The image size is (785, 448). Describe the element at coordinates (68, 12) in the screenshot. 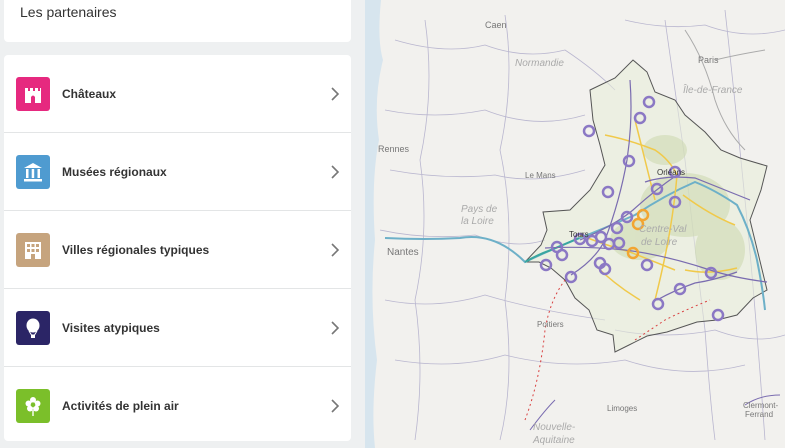

I see `partners-title: Les partenaires` at that location.